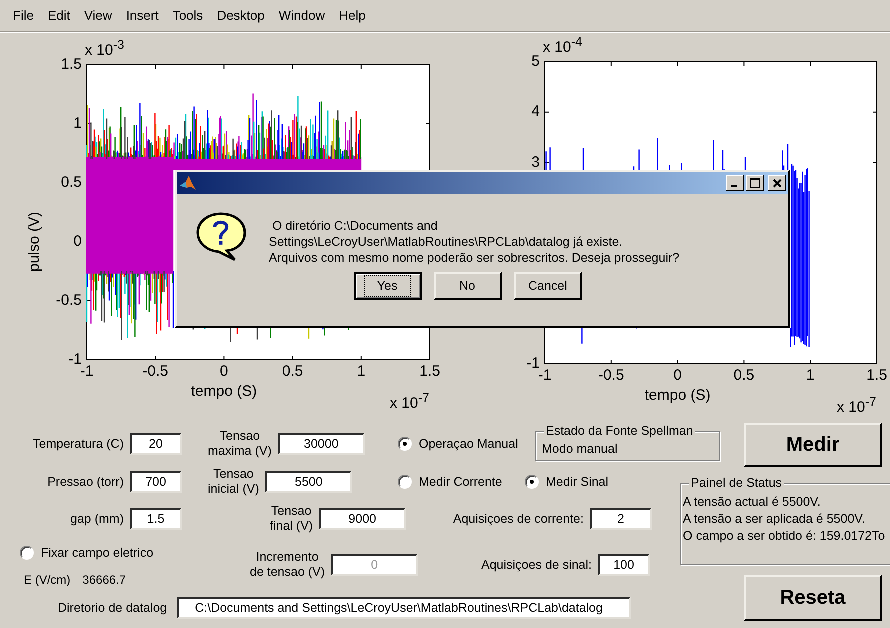 The image size is (890, 628). Describe the element at coordinates (234, 481) in the screenshot. I see `field-label: Tensao inicial (V)` at that location.